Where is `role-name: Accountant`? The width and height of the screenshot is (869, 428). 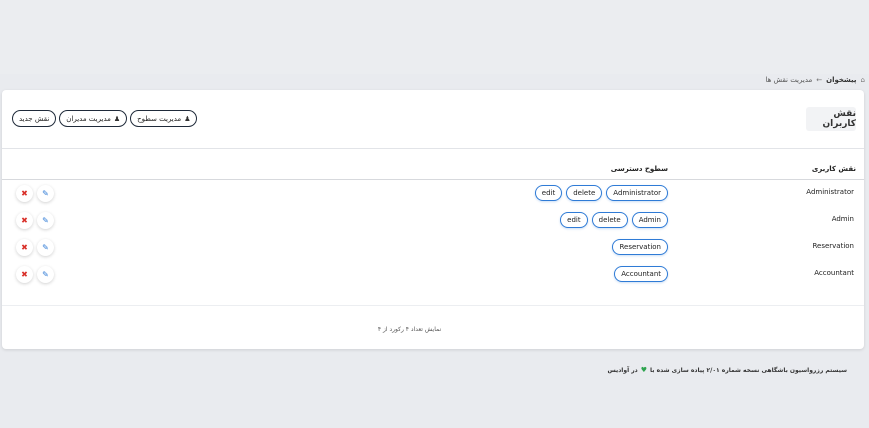
role-name: Accountant is located at coordinates (834, 273).